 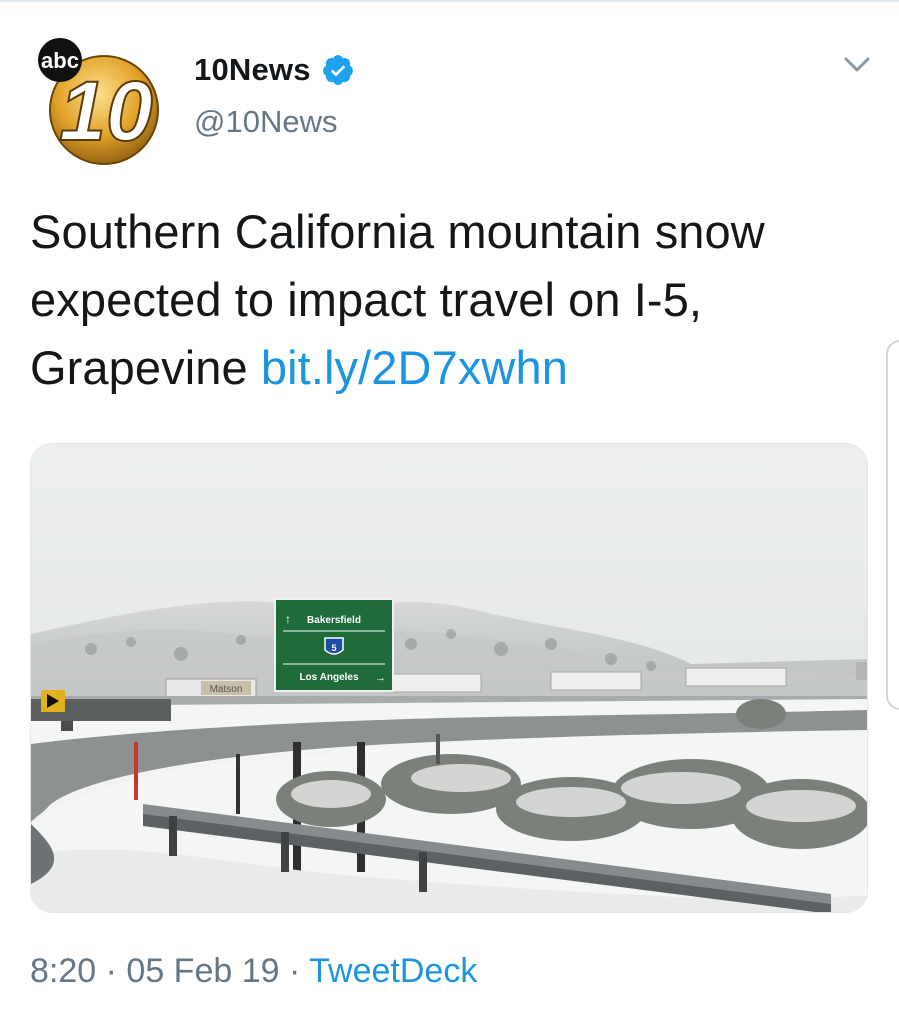 I want to click on svg-text: abc, so click(x=60, y=60).